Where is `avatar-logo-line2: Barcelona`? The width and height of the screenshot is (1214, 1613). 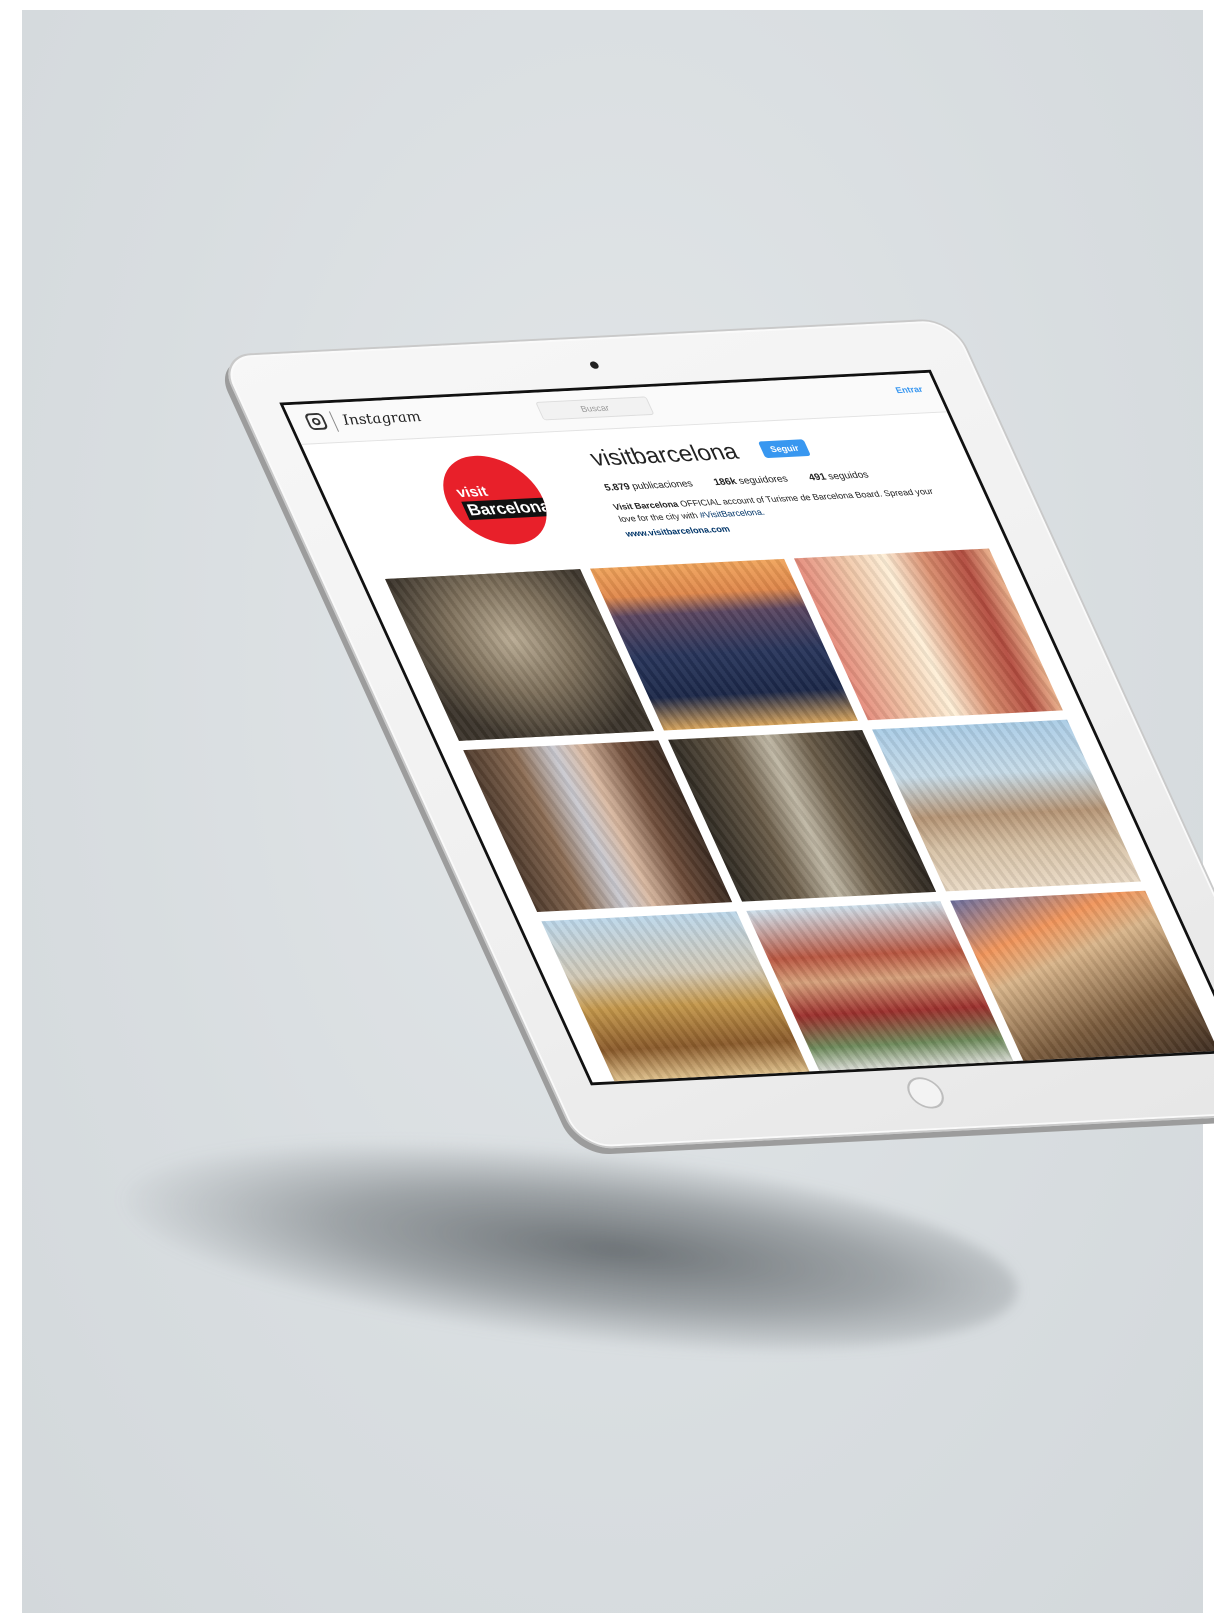 avatar-logo-line2: Barcelona is located at coordinates (509, 509).